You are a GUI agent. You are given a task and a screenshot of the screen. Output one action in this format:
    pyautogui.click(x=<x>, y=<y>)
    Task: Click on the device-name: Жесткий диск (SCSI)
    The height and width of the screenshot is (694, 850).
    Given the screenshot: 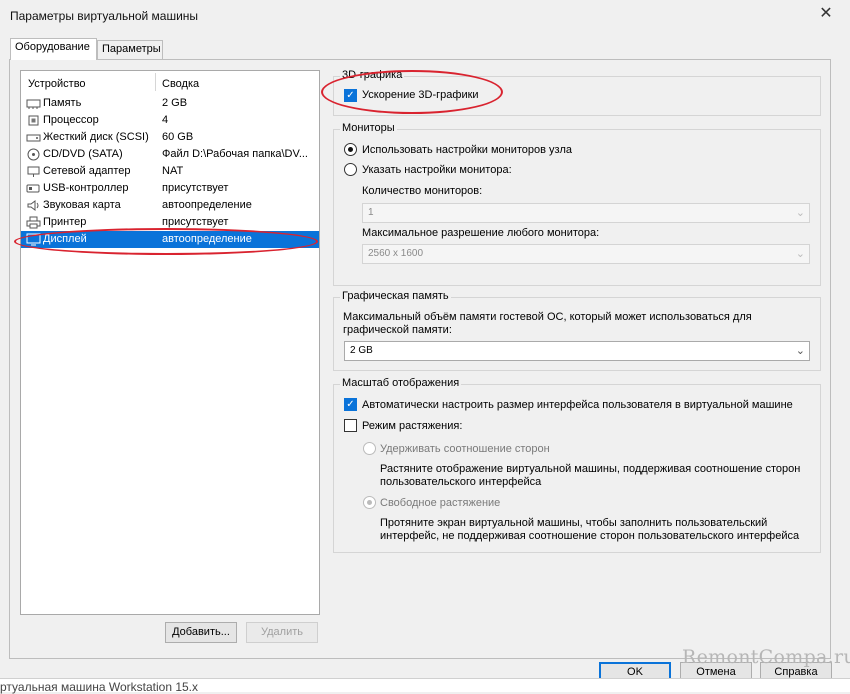 What is the action you would take?
    pyautogui.click(x=96, y=137)
    